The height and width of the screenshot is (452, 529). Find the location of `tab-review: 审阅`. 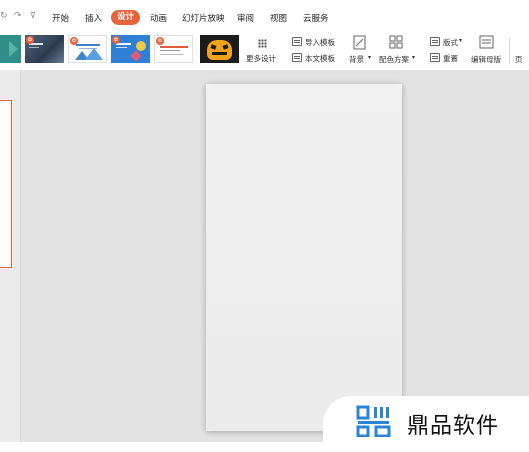

tab-review: 审阅 is located at coordinates (245, 18).